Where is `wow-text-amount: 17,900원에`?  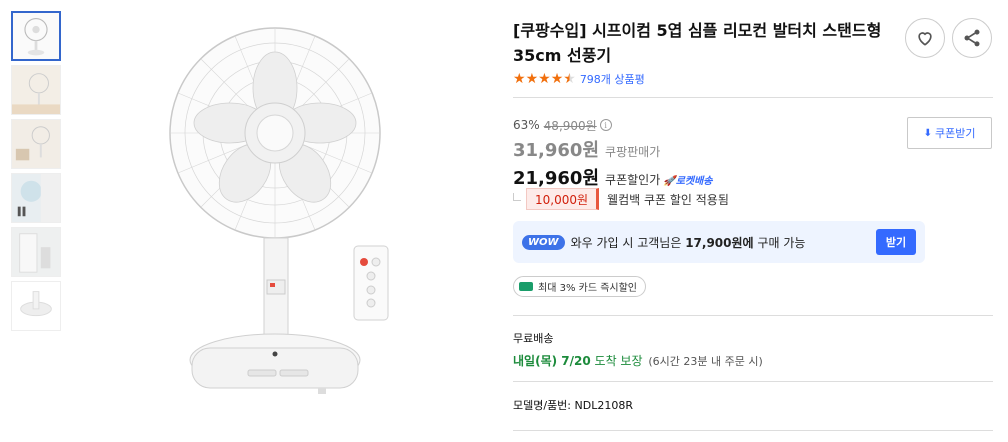
wow-text-amount: 17,900원에 is located at coordinates (719, 242).